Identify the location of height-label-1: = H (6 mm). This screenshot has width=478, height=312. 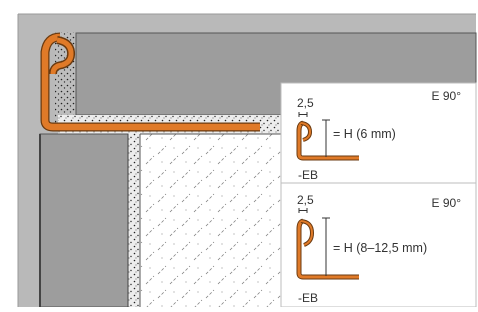
(364, 134).